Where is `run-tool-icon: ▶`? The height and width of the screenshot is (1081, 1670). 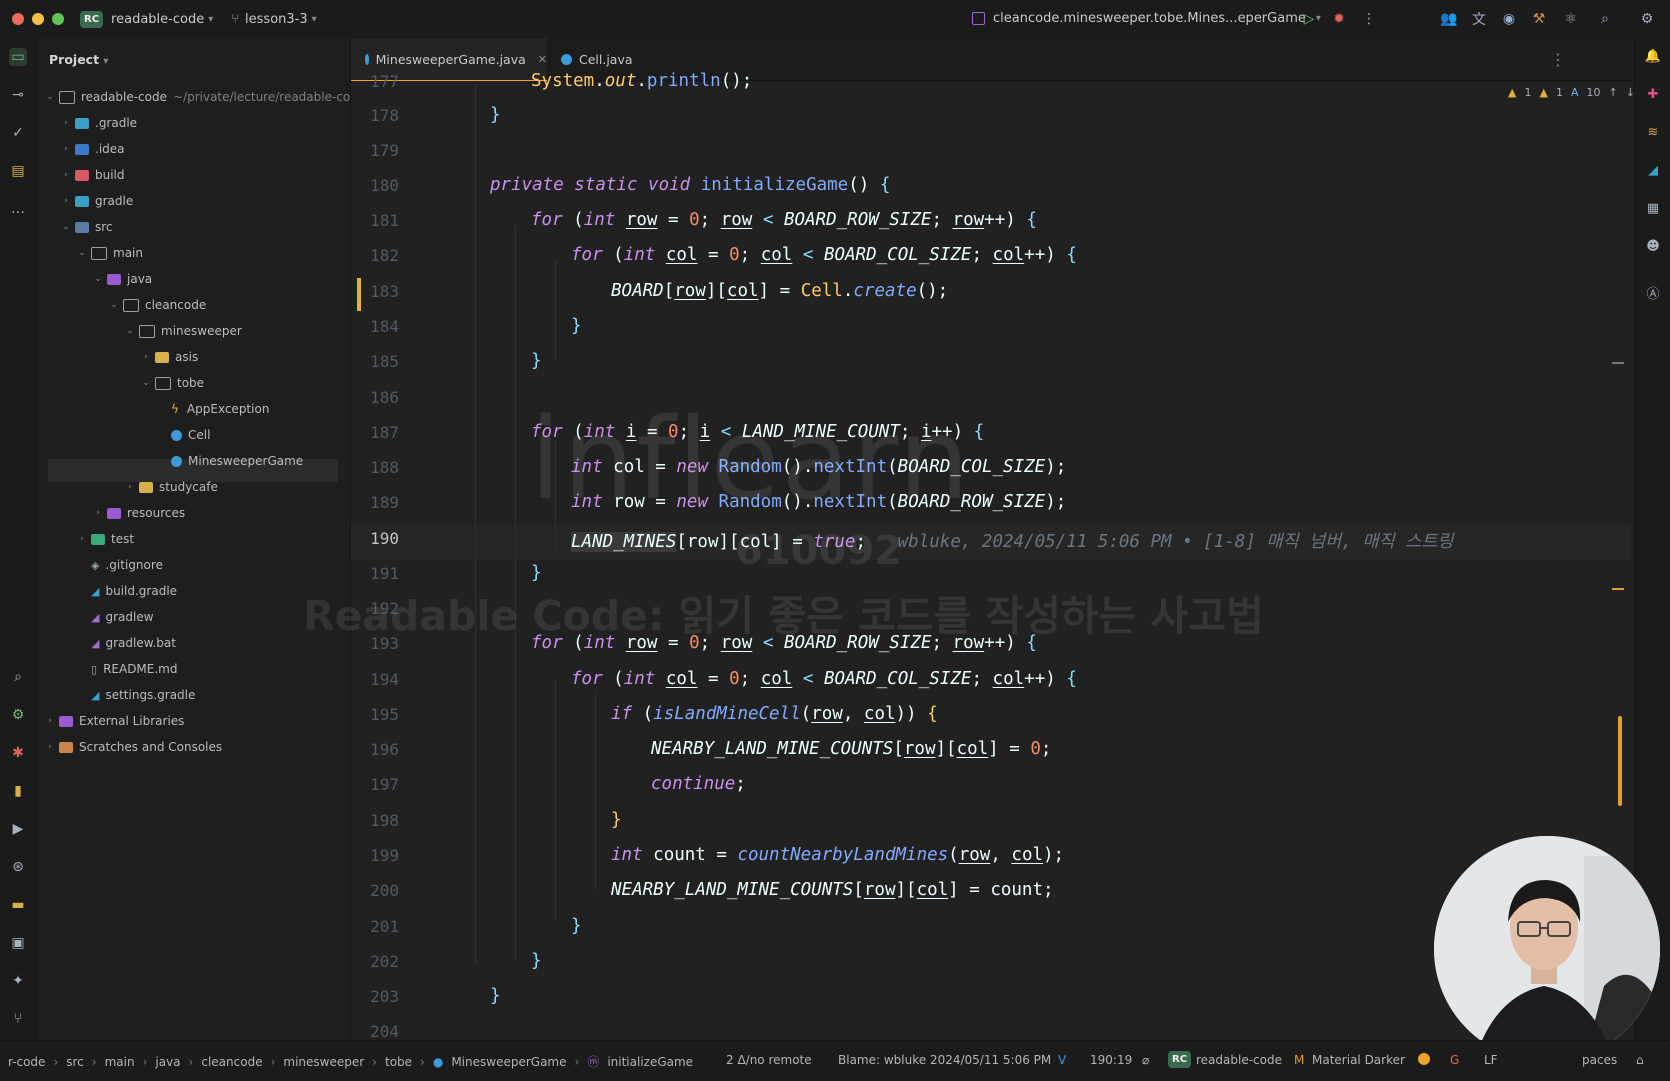
run-tool-icon: ▶ is located at coordinates (18, 829).